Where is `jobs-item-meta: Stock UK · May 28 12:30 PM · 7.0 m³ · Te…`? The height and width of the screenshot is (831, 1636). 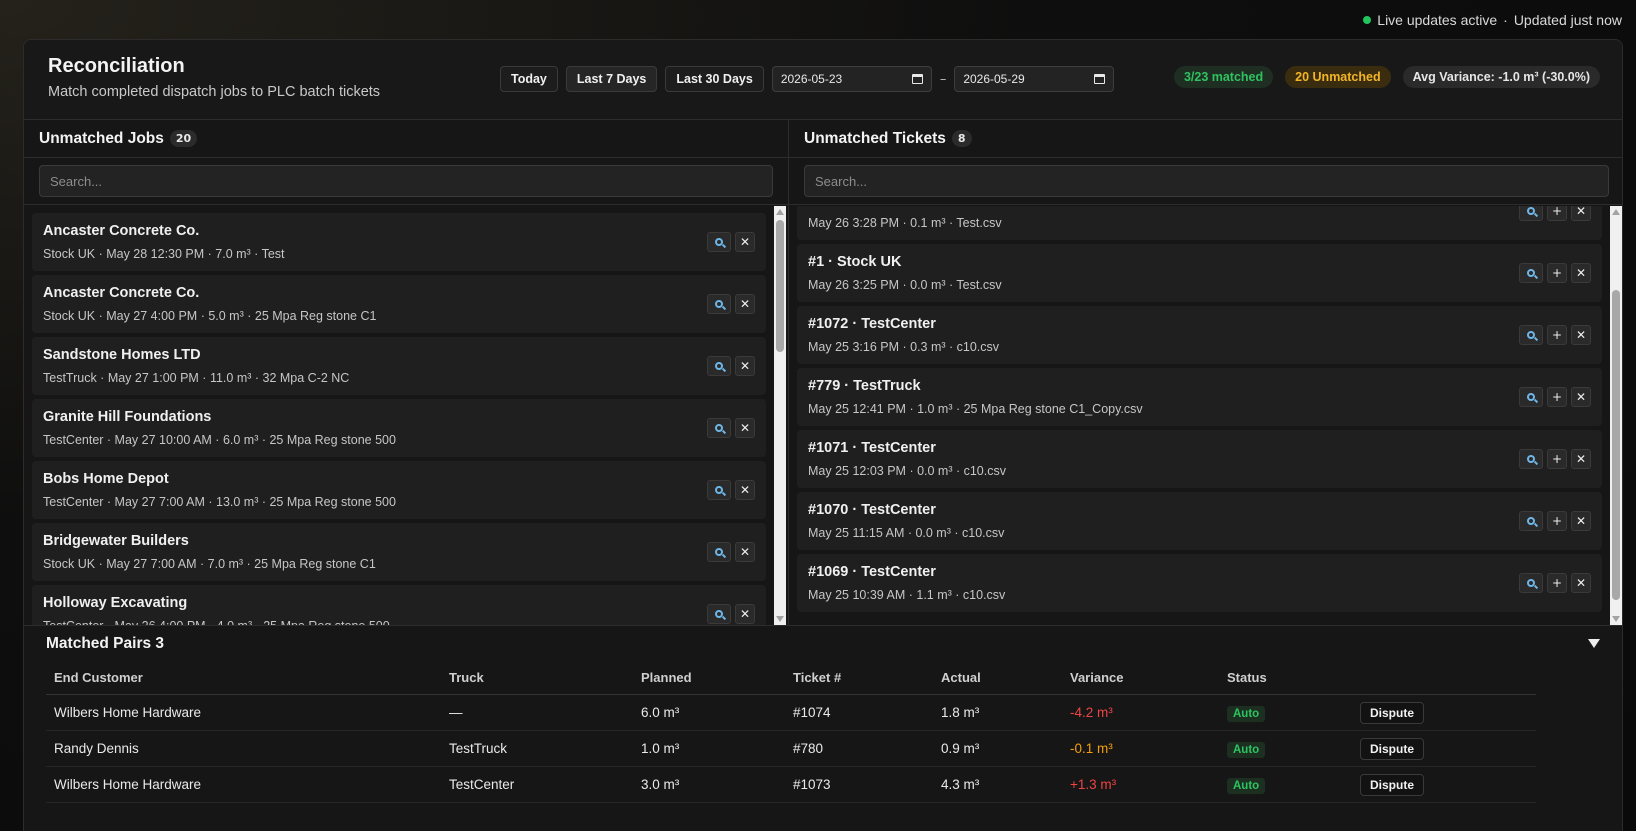 jobs-item-meta: Stock UK · May 28 12:30 PM · 7.0 m³ · Te… is located at coordinates (164, 254).